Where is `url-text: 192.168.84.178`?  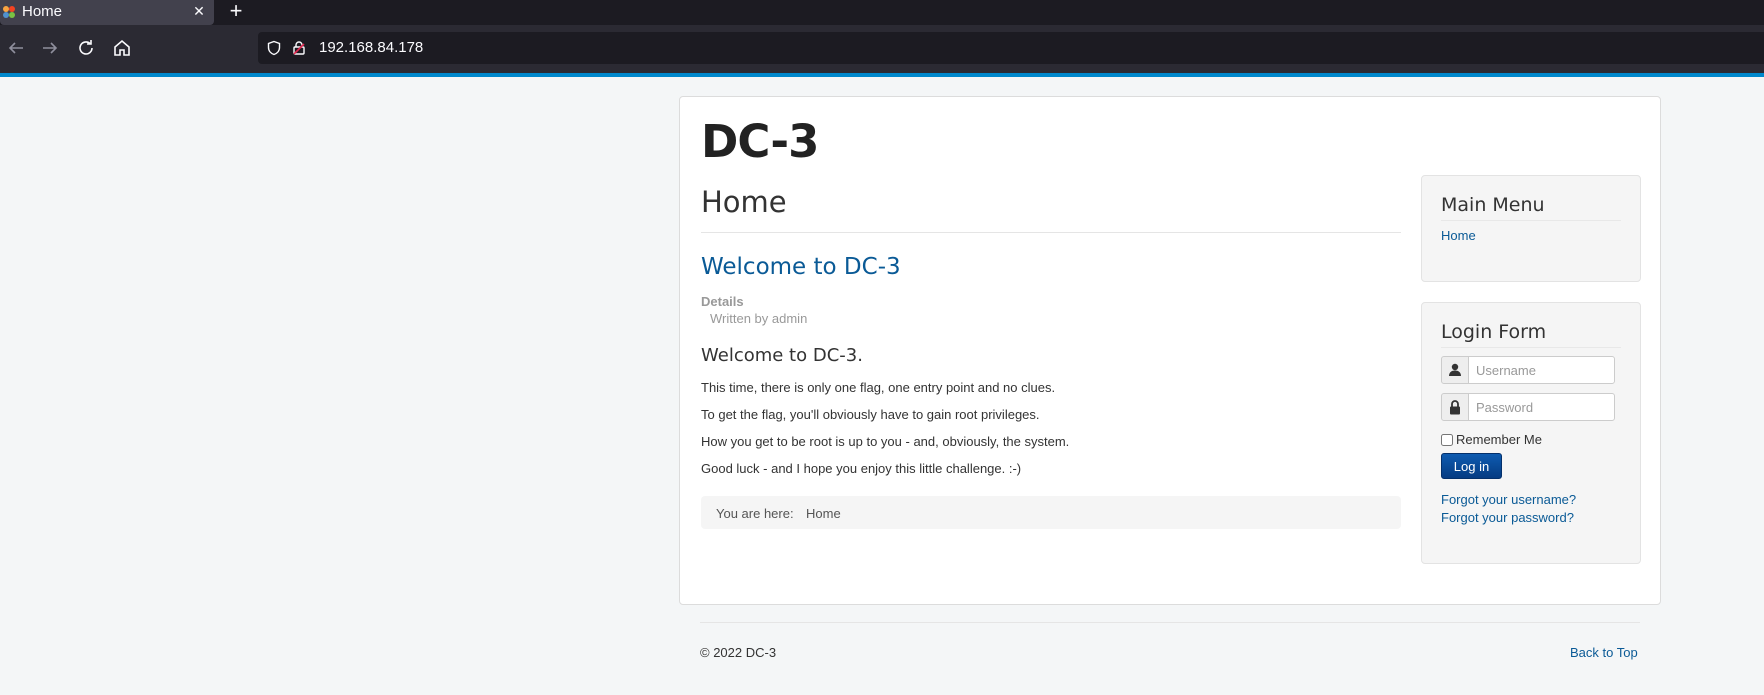 url-text: 192.168.84.178 is located at coordinates (371, 47).